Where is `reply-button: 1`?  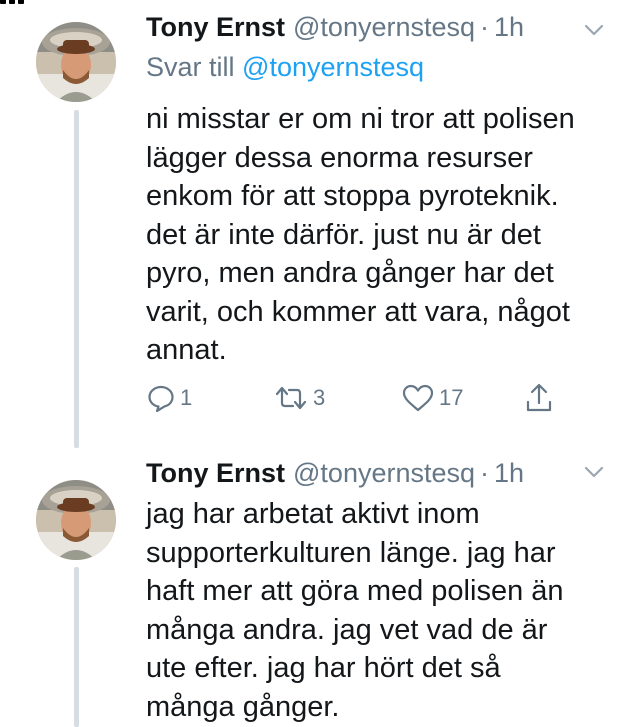 reply-button: 1 is located at coordinates (169, 398).